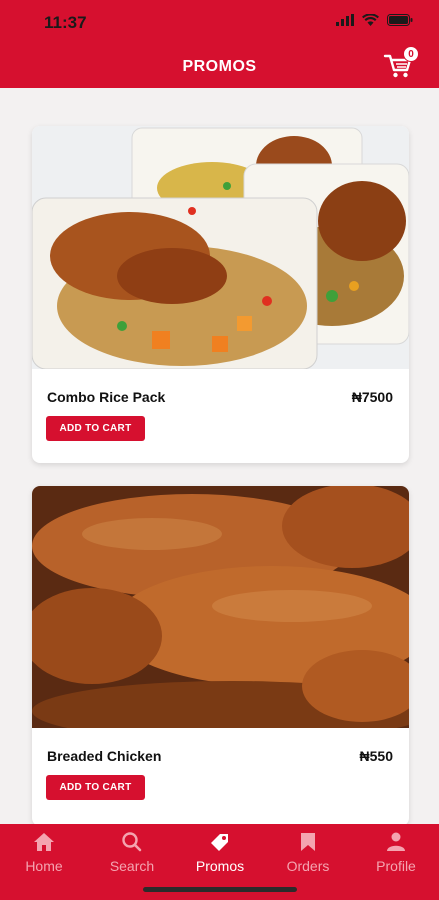 This screenshot has width=439, height=900. I want to click on product-price: ₦550, so click(376, 756).